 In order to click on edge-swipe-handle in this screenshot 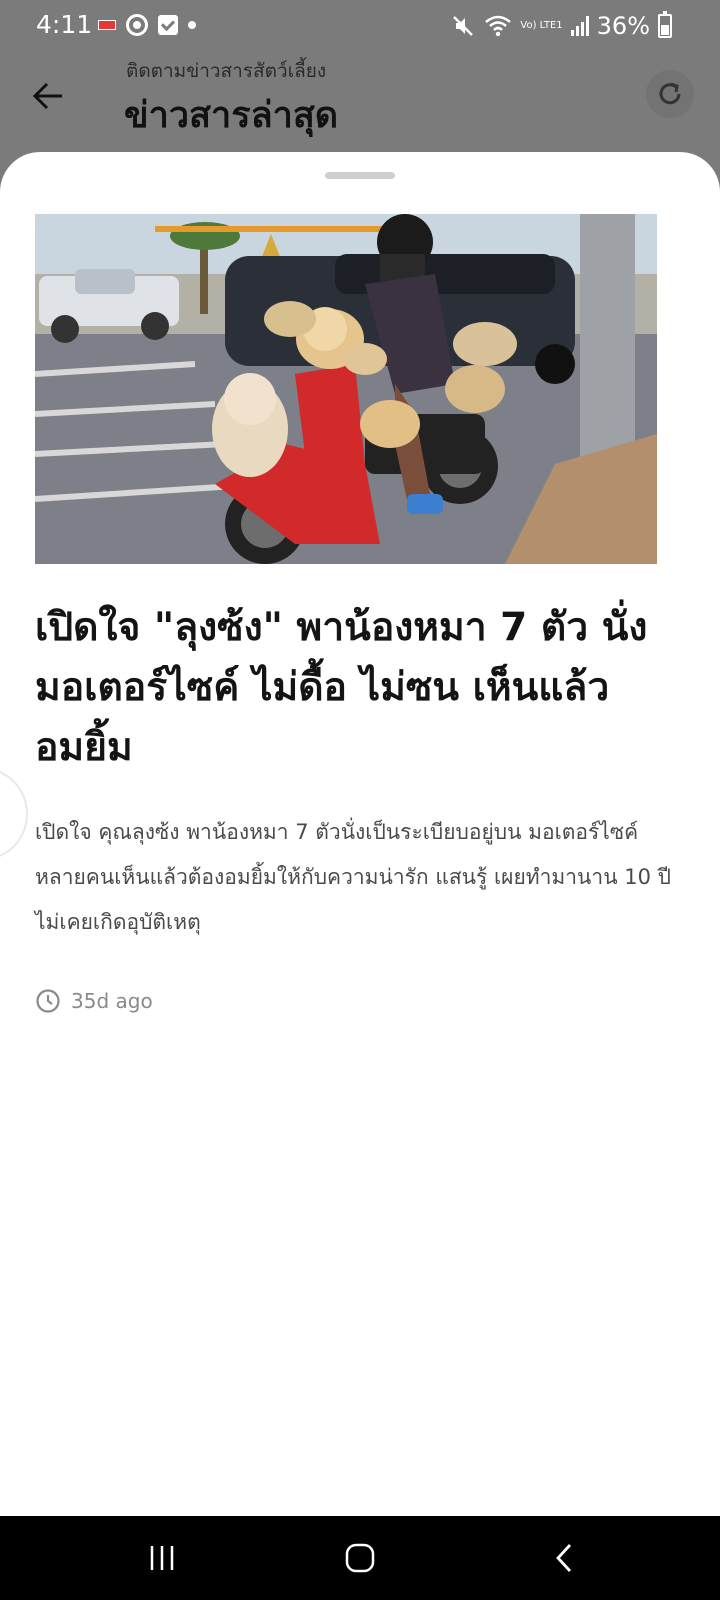, I will do `click(14, 814)`.